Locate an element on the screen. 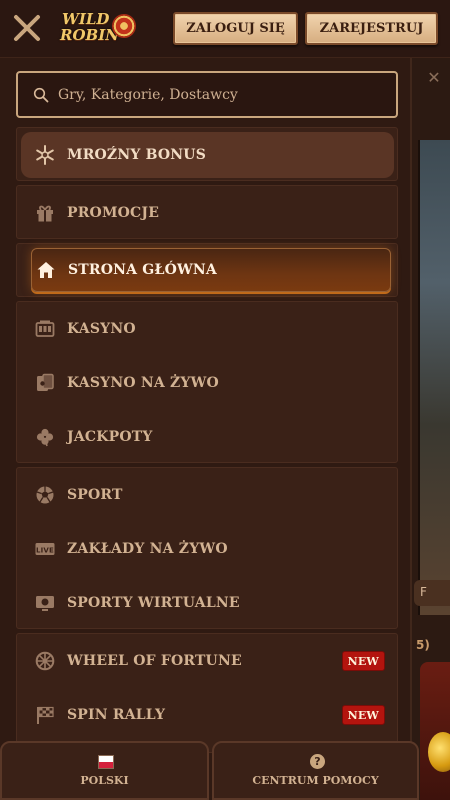 The height and width of the screenshot is (800, 450). cards-icon is located at coordinates (45, 382).